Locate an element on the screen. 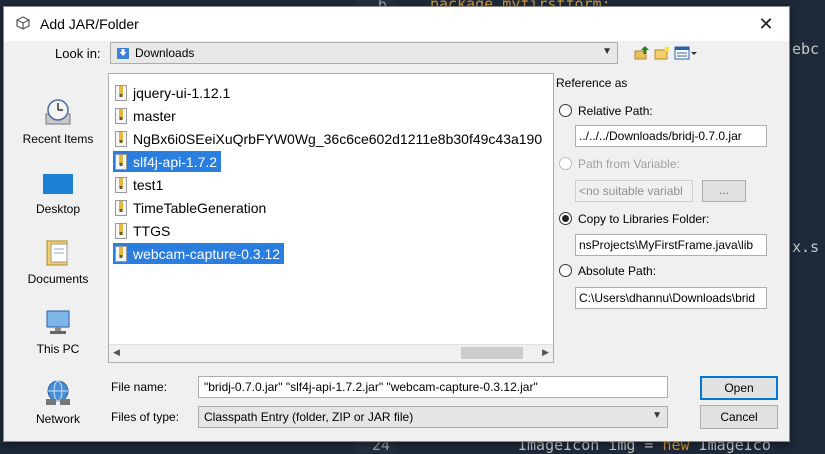 Image resolution: width=825 pixels, height=454 pixels. file-name: jquery-ui-1.12.1 is located at coordinates (182, 92).